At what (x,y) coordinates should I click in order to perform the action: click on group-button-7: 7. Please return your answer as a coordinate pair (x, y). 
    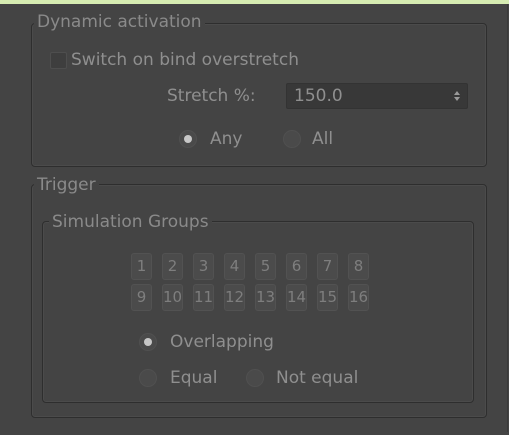
    Looking at the image, I should click on (327, 266).